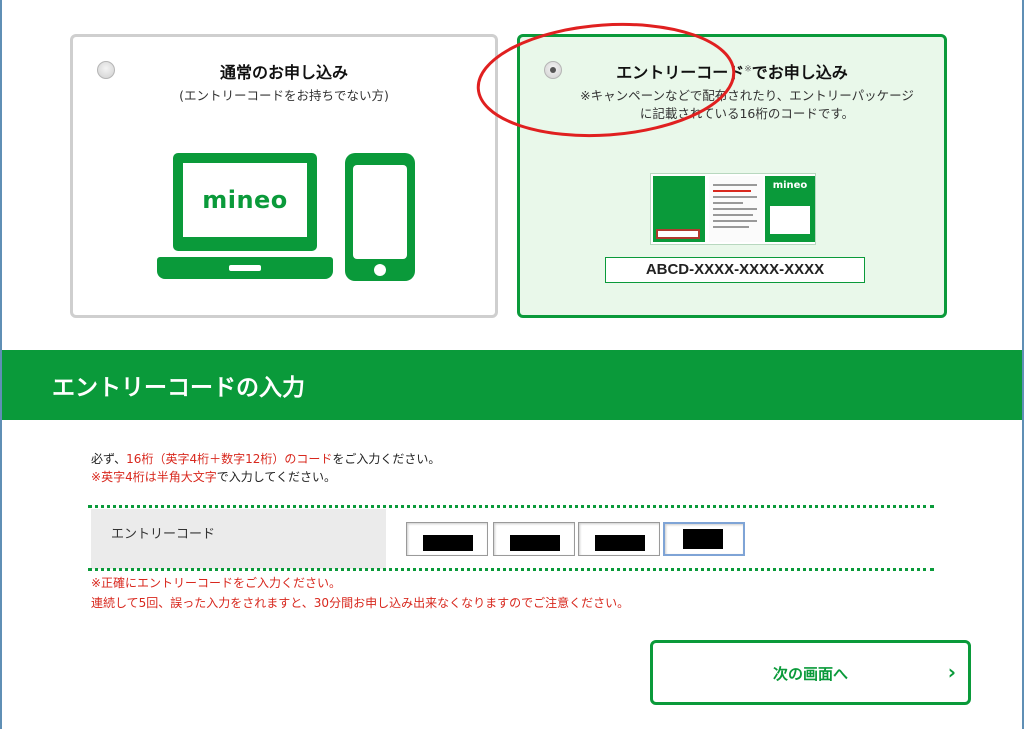  What do you see at coordinates (380, 217) in the screenshot?
I see `smartphone-icon` at bounding box center [380, 217].